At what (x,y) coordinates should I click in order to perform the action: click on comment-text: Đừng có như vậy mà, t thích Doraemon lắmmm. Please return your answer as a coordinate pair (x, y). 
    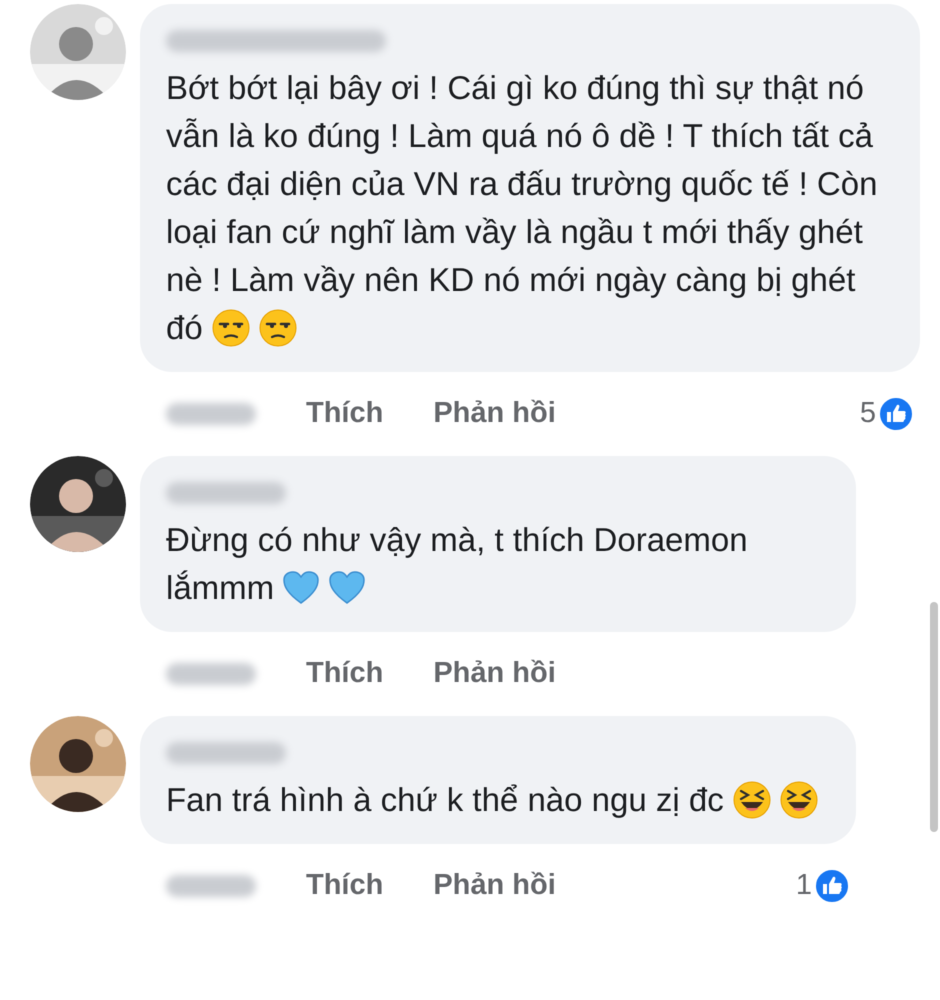
    Looking at the image, I should click on (457, 564).